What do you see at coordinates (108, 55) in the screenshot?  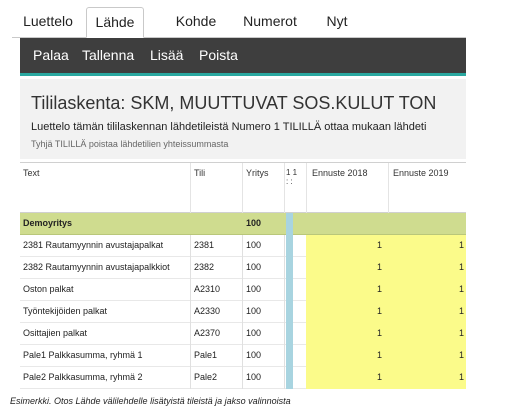 I see `save-button: Tallenna` at bounding box center [108, 55].